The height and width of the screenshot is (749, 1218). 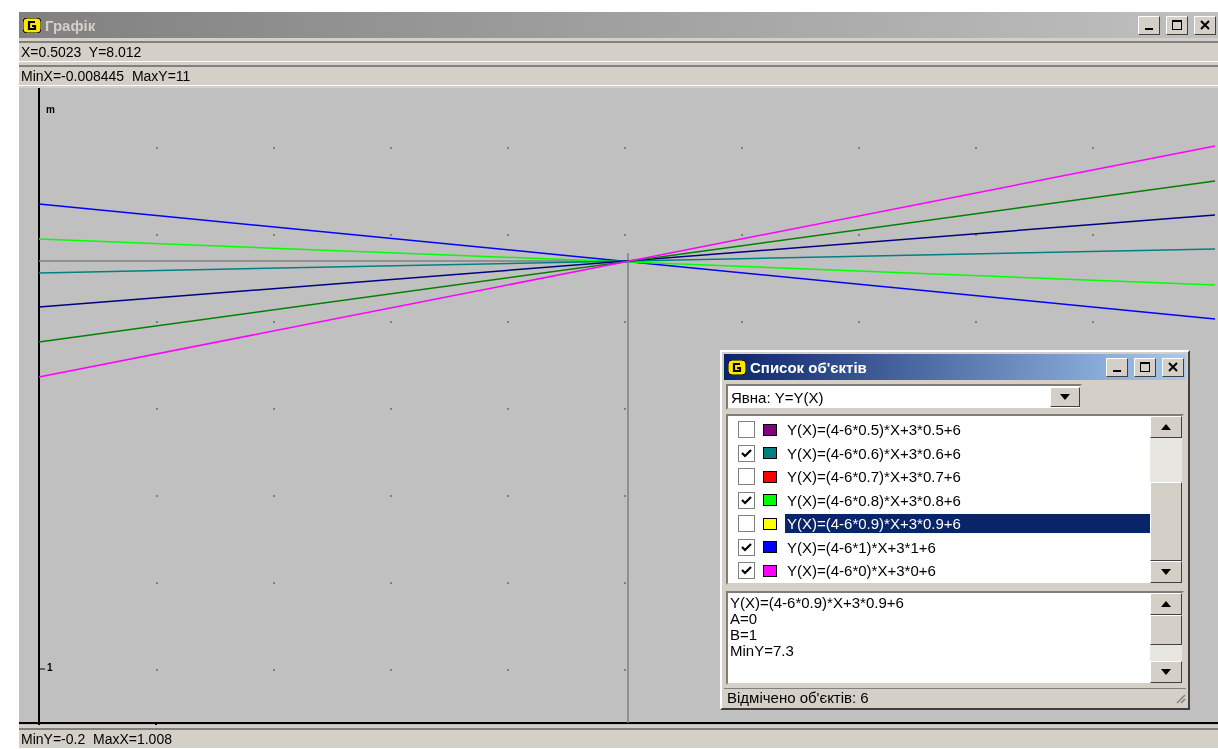 What do you see at coordinates (967, 430) in the screenshot?
I see `list-item: Y(X)=(4-6*0.5)*X+3*0.5+6` at bounding box center [967, 430].